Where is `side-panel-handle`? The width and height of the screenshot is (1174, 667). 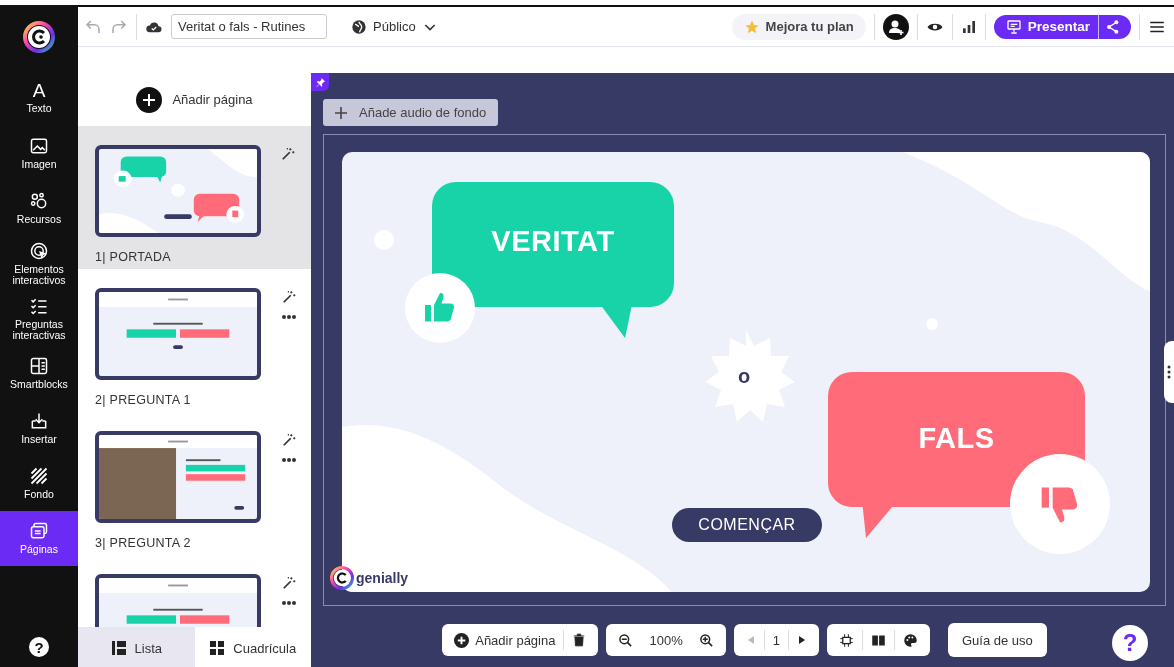
side-panel-handle is located at coordinates (1169, 372).